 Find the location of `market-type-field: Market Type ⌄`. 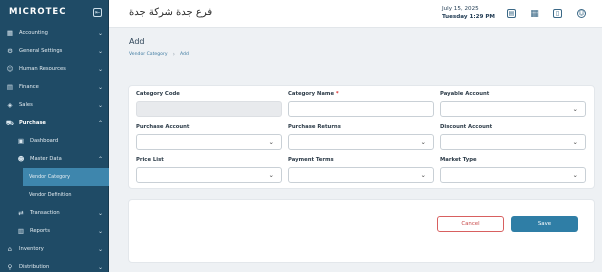

market-type-field: Market Type ⌄ is located at coordinates (513, 170).